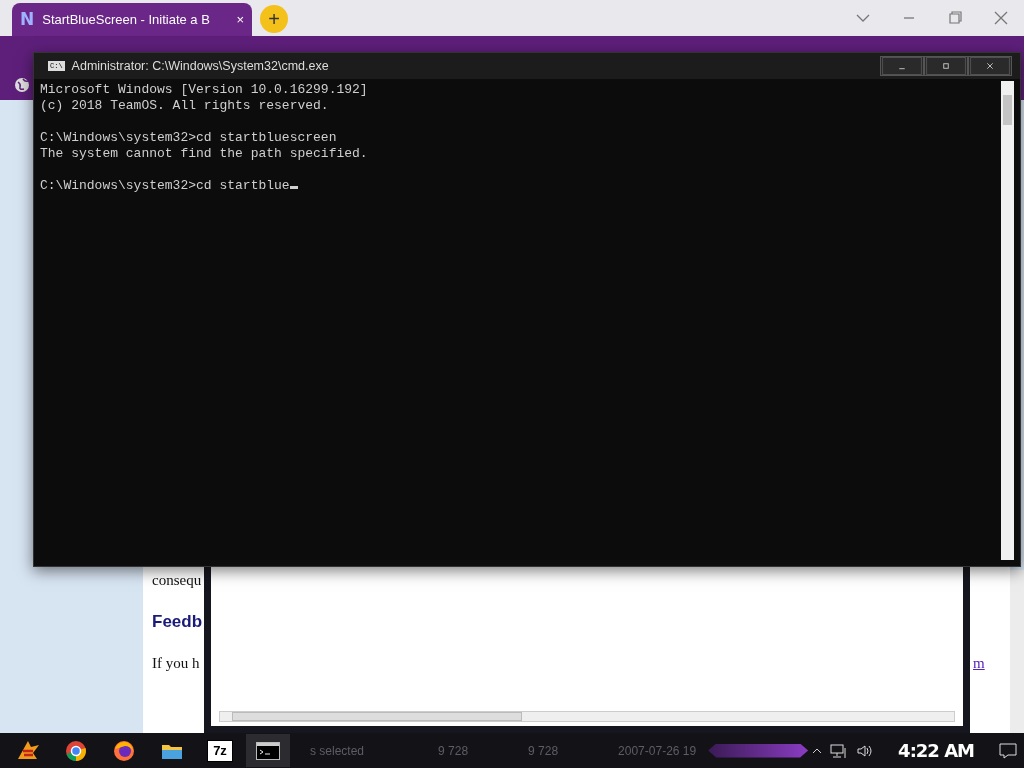 This screenshot has height=768, width=1024. What do you see at coordinates (200, 66) in the screenshot?
I see `window-title: Administrator: C:\Windows\System32\cmd.exe` at bounding box center [200, 66].